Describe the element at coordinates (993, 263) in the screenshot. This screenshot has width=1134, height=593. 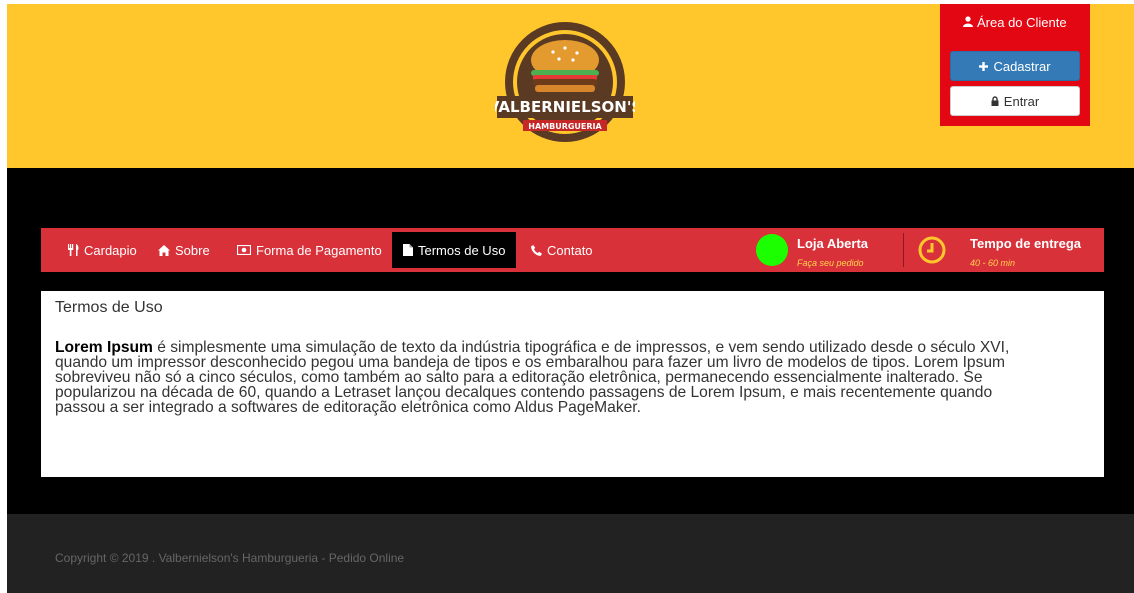
I see `delivery-time-value: 40 - 60 min` at that location.